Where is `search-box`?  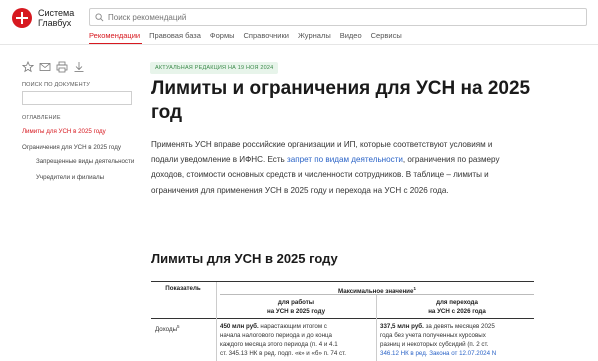 search-box is located at coordinates (338, 17).